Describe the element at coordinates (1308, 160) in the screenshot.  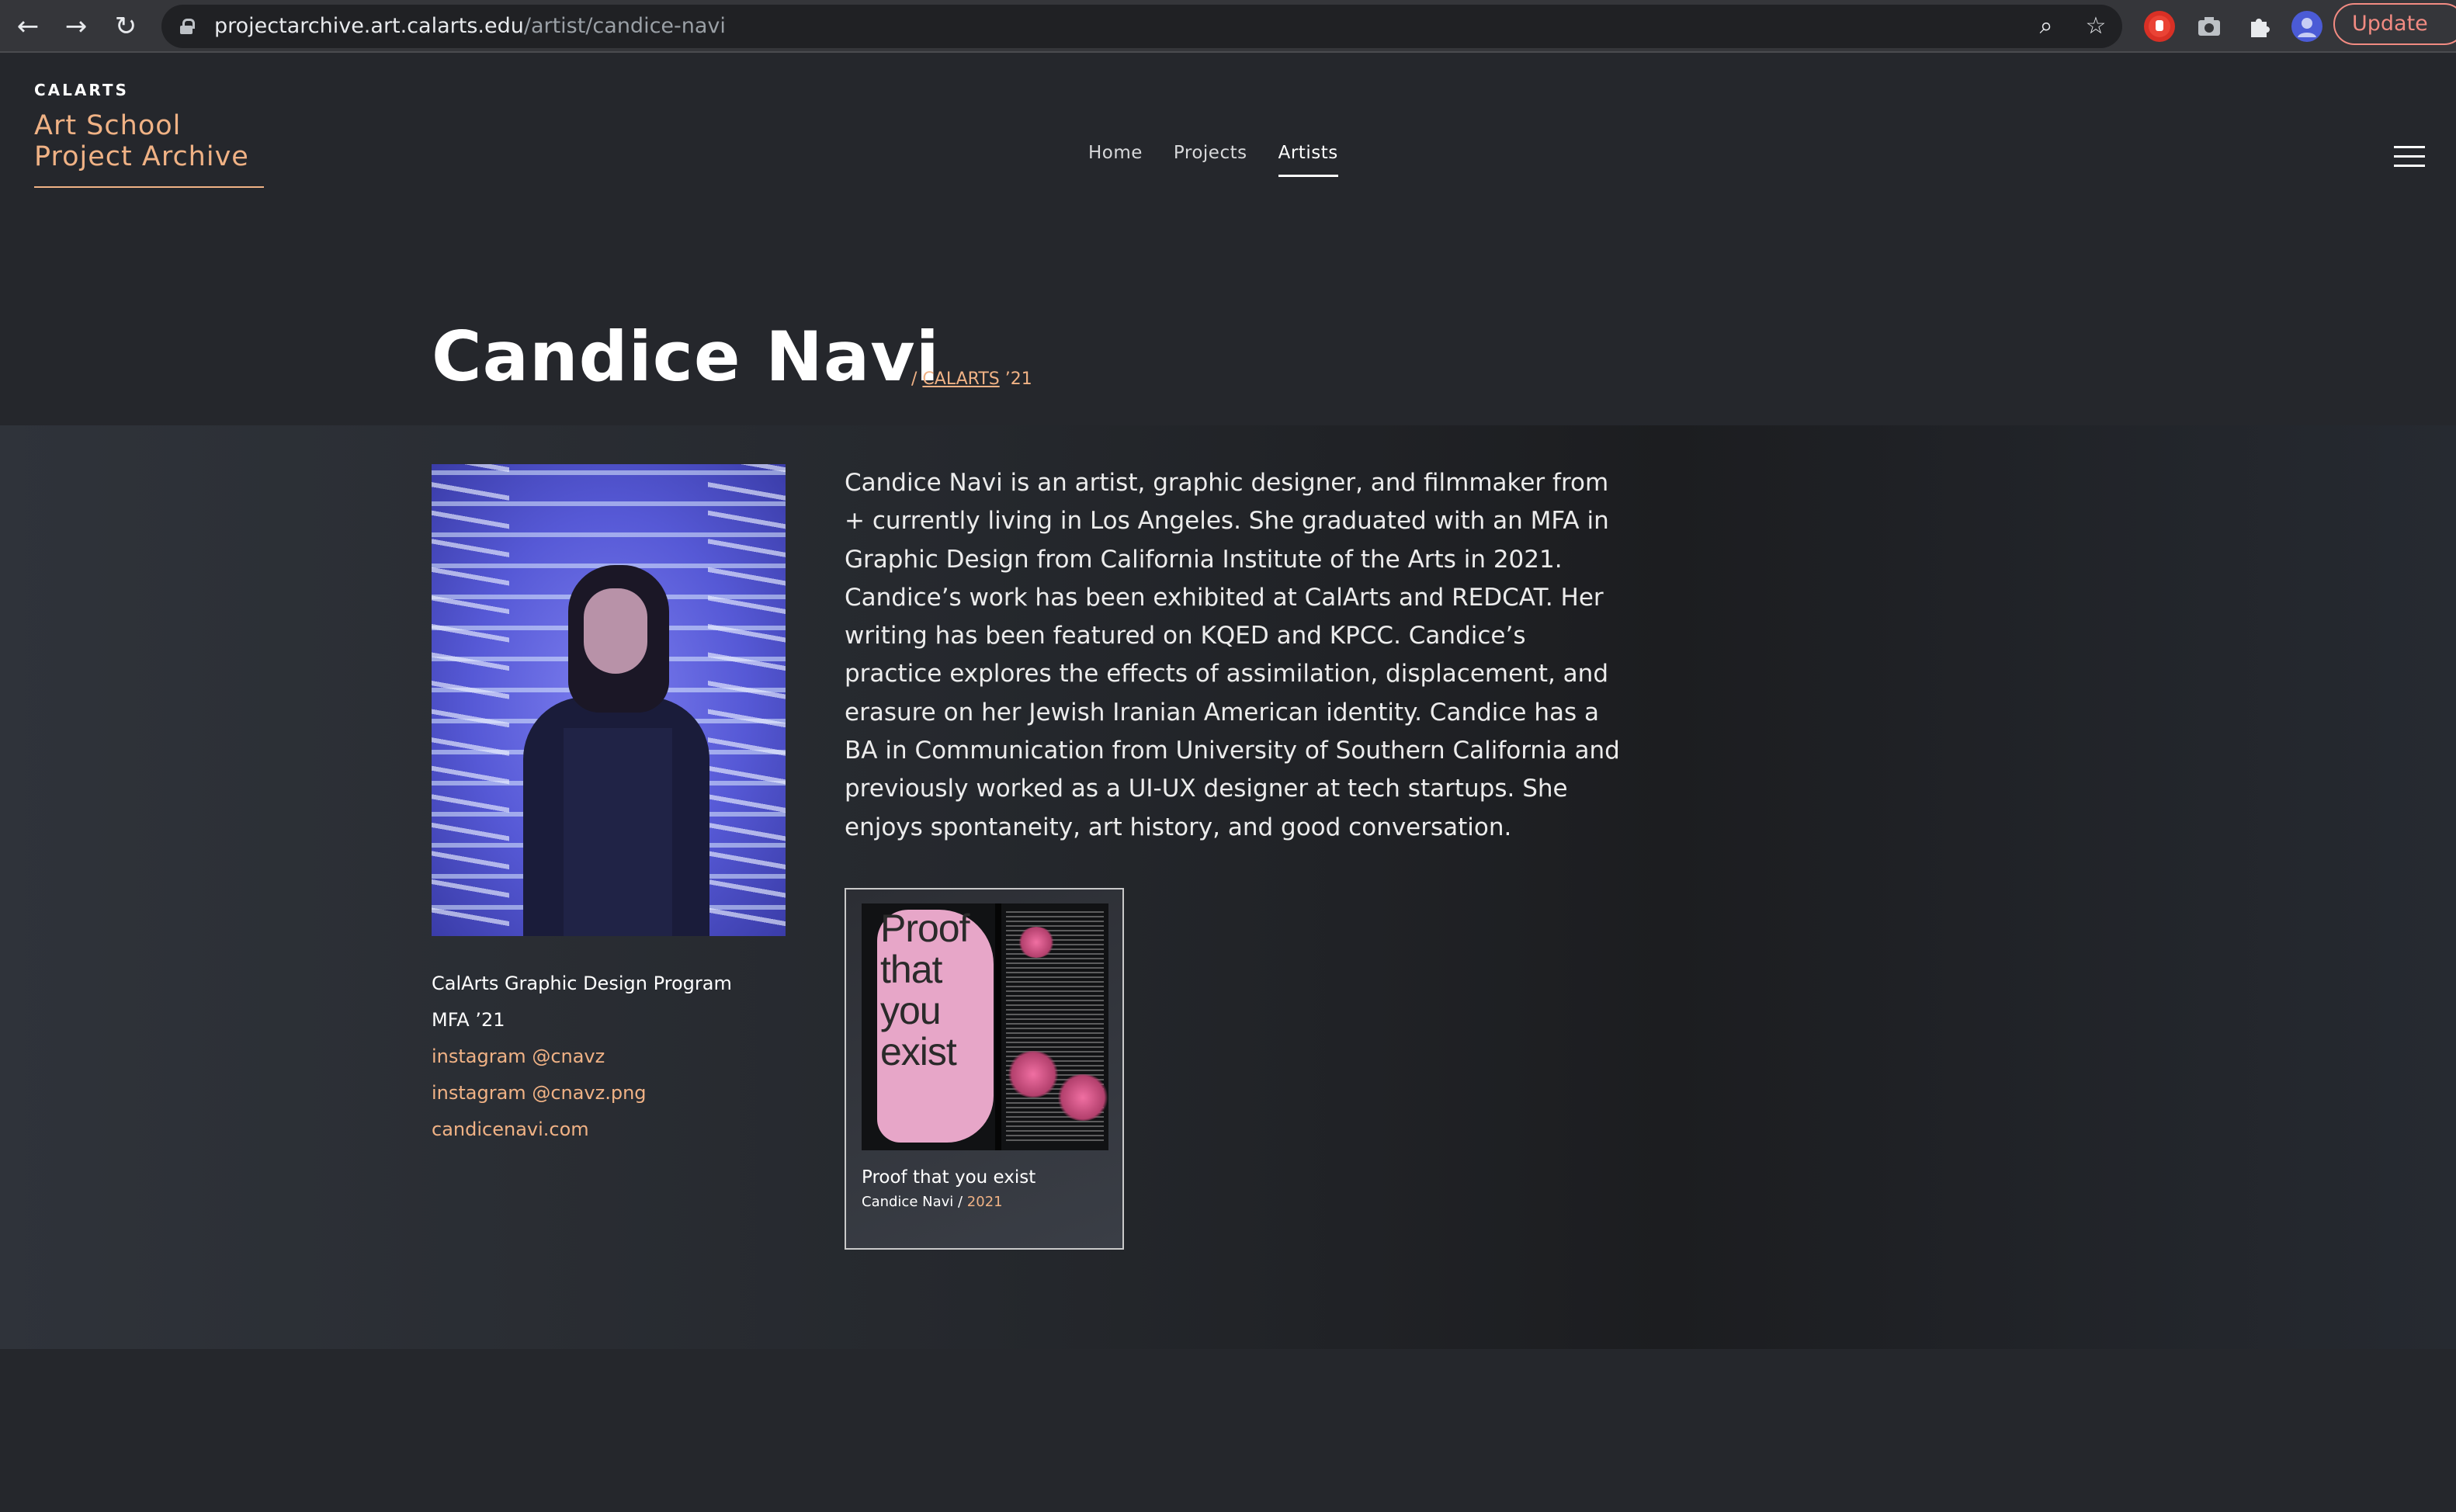
I see `nav-artists: Artists` at that location.